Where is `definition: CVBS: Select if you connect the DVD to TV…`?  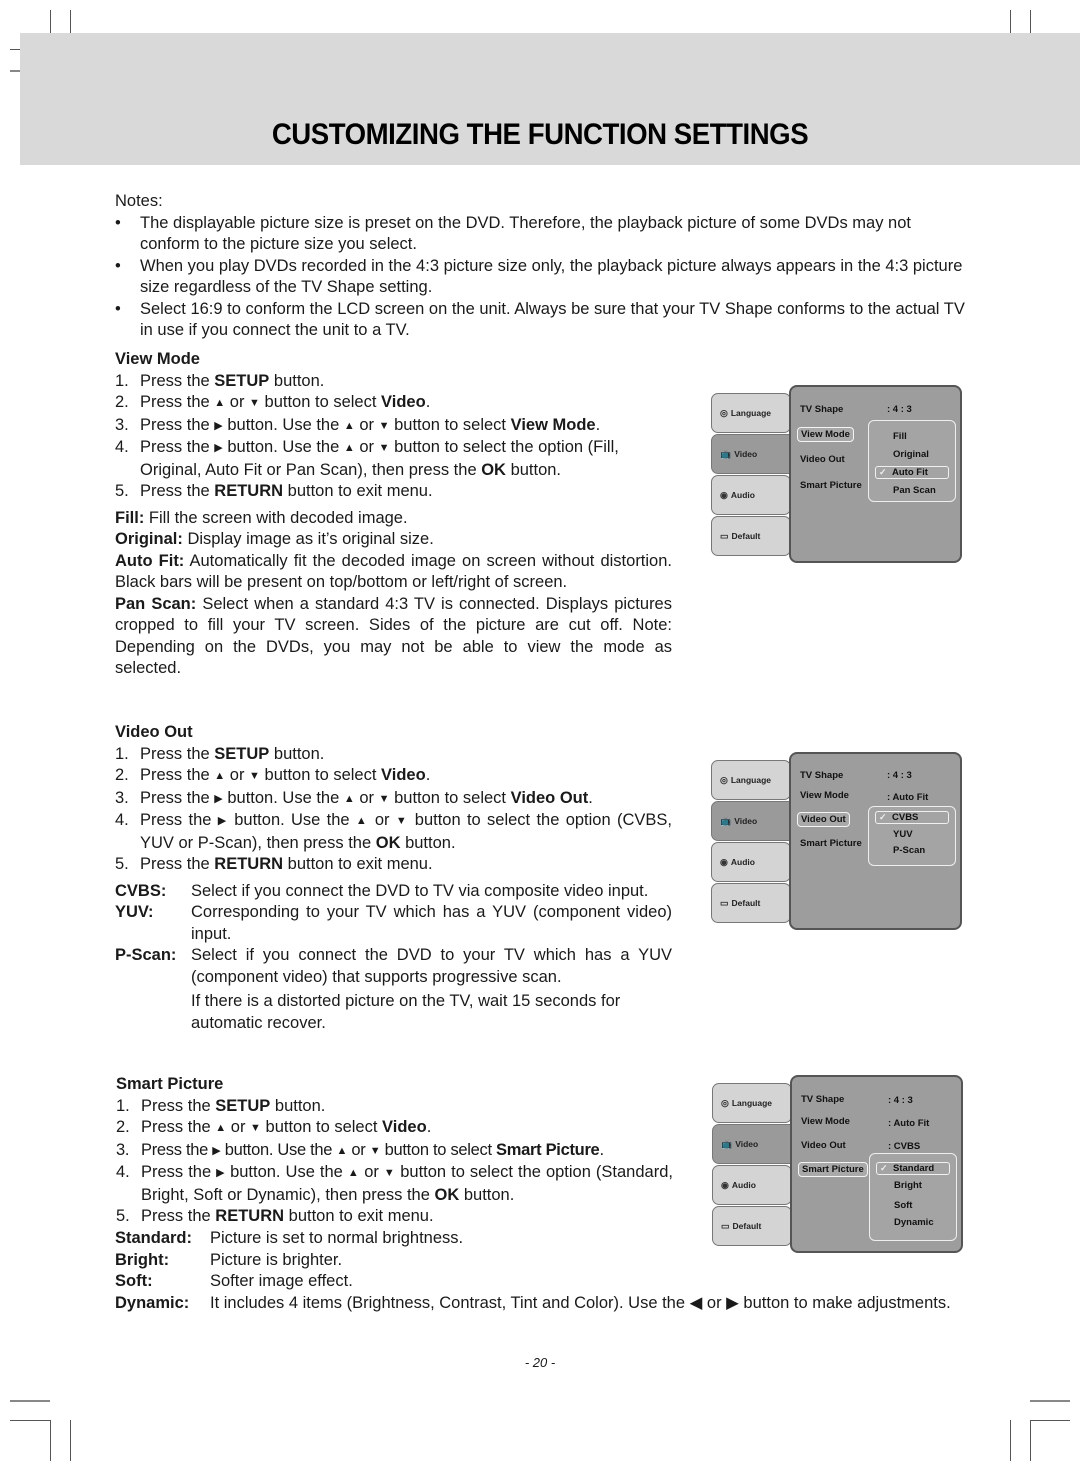 definition: CVBS: Select if you connect the DVD to TV… is located at coordinates (382, 890).